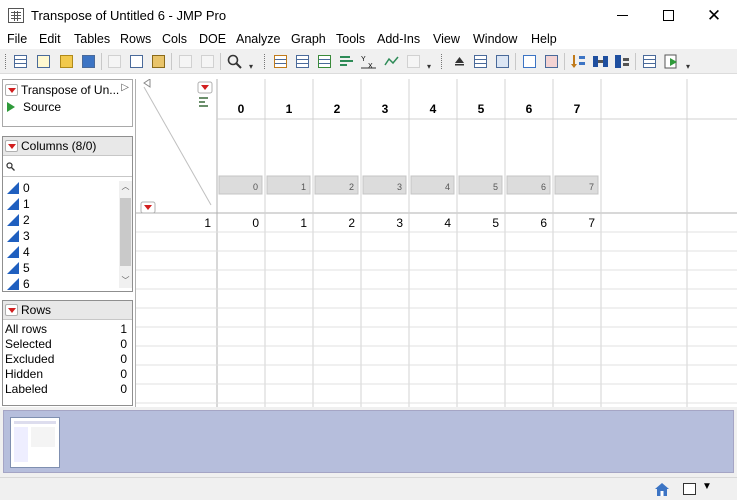  I want to click on column-list-item: 0, so click(60, 188).